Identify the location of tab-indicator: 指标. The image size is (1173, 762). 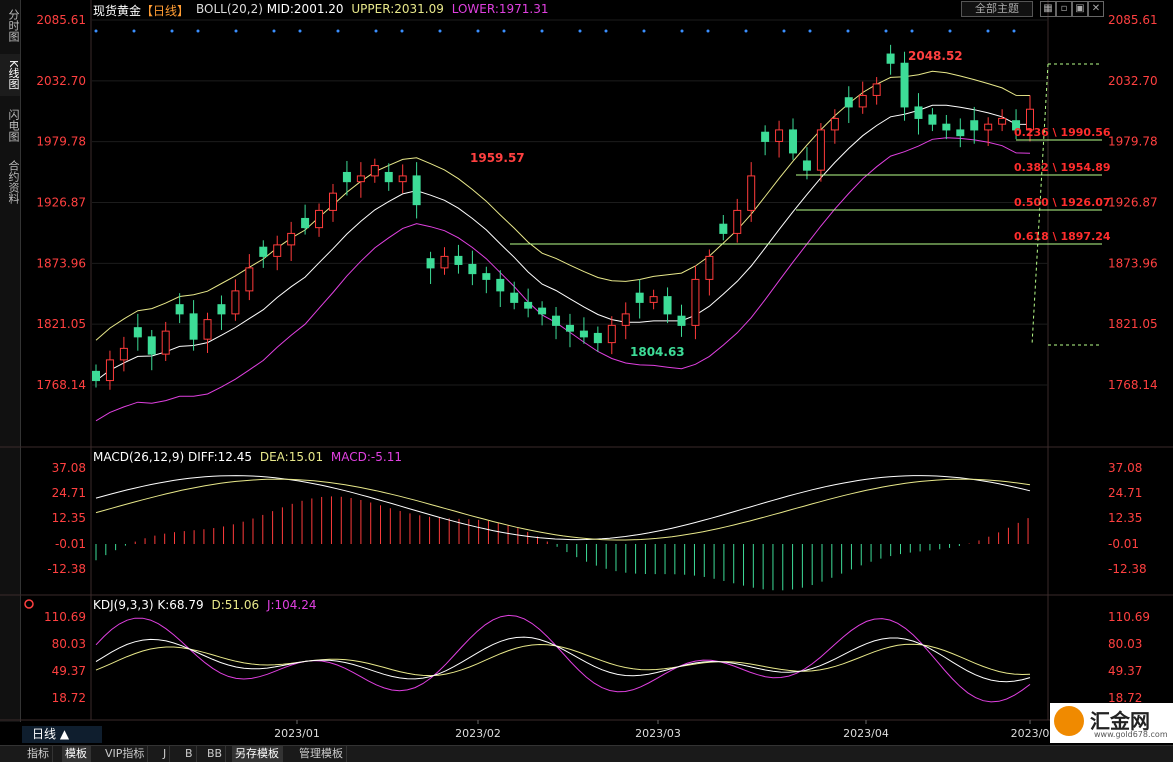
(38, 754).